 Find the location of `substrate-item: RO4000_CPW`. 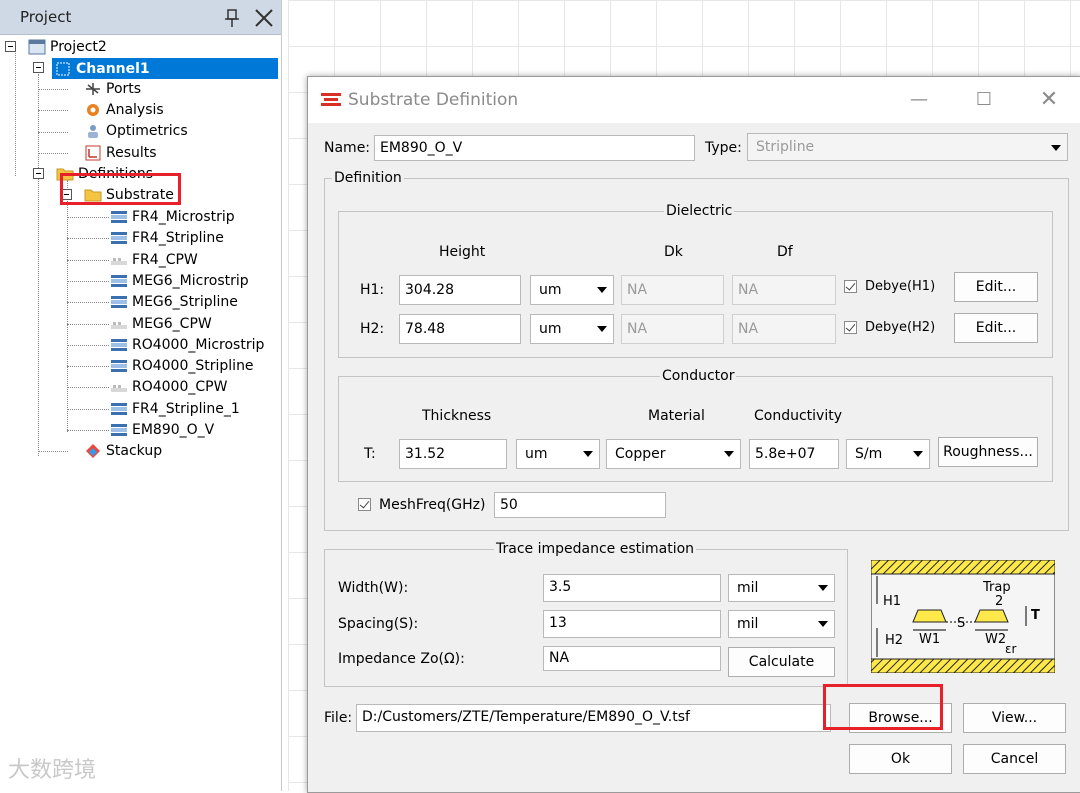

substrate-item: RO4000_CPW is located at coordinates (168, 387).